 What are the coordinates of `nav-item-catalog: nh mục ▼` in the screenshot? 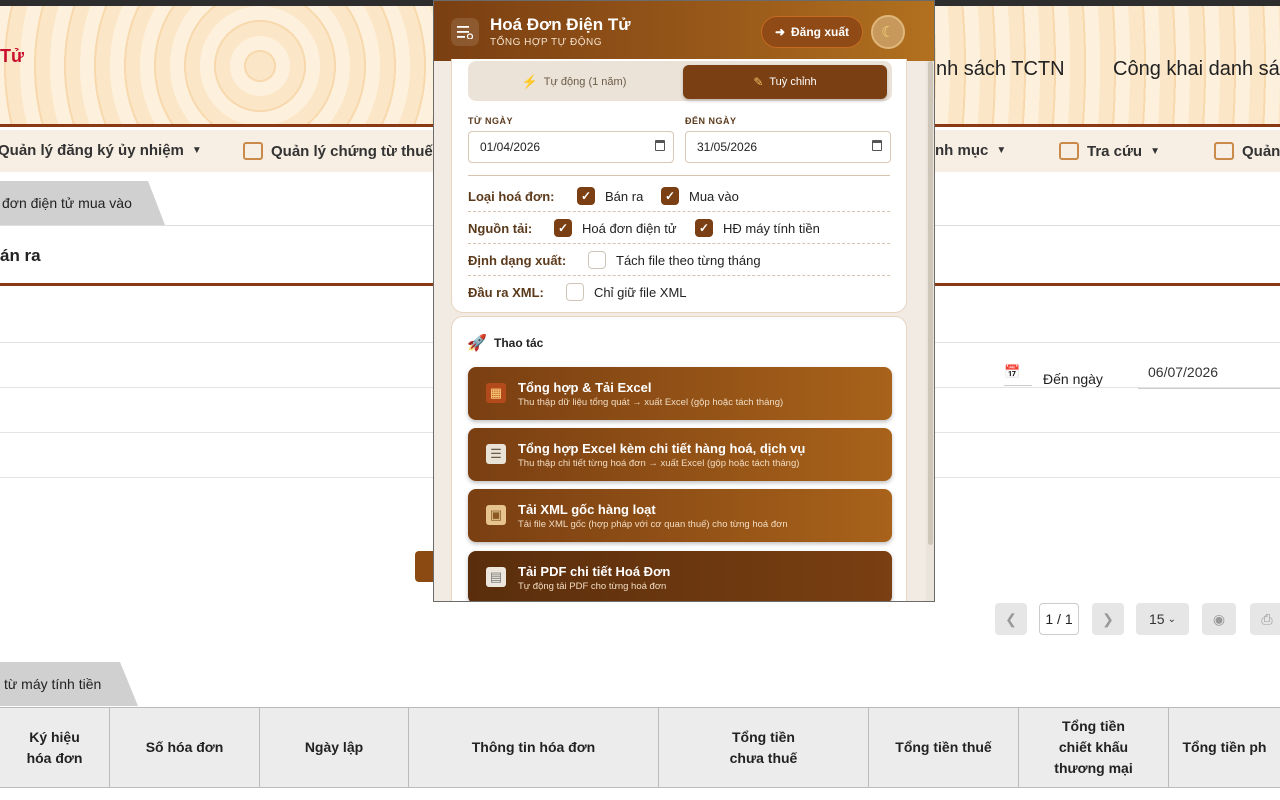 It's located at (970, 150).